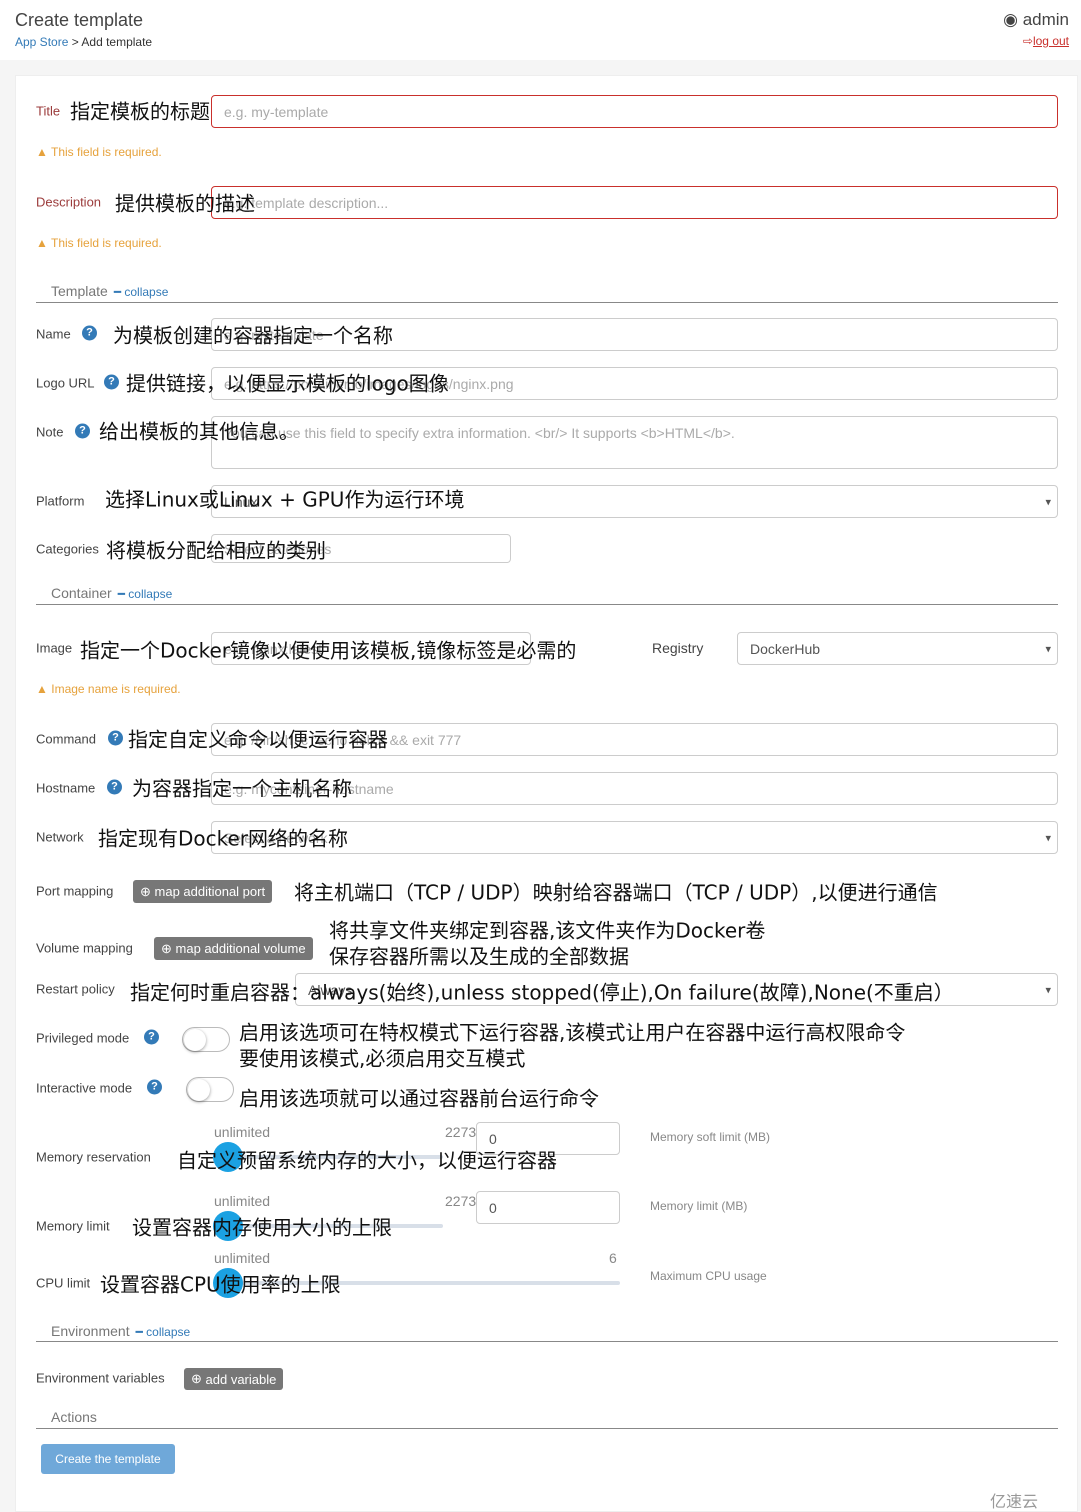 Image resolution: width=1081 pixels, height=1512 pixels. Describe the element at coordinates (262, 1227) in the screenshot. I see `annotation: 设置容器内存使用大小的上限` at that location.